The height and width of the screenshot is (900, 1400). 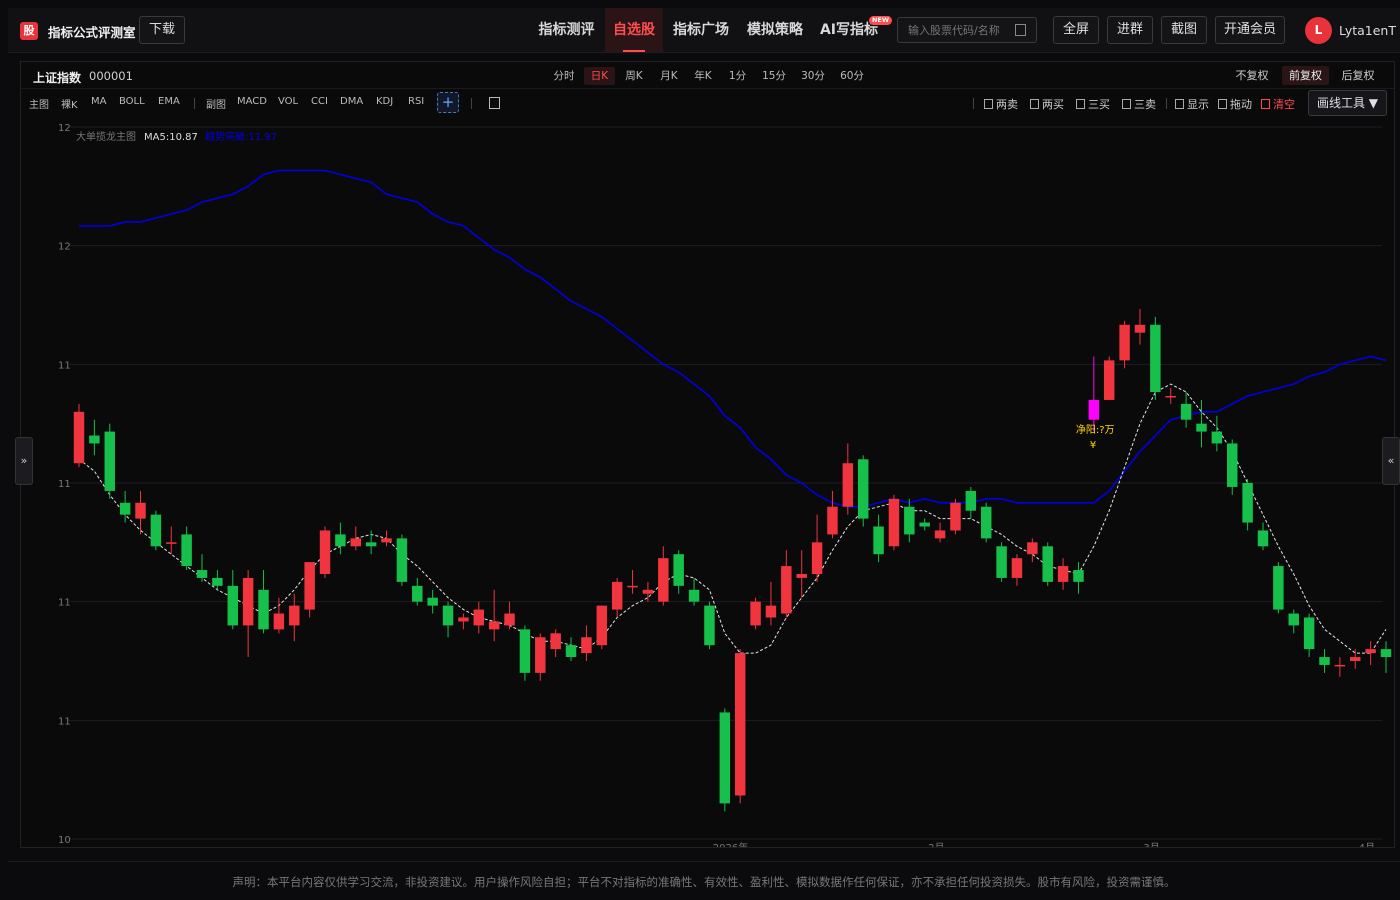 What do you see at coordinates (1391, 461) in the screenshot?
I see `expand-right-button: «` at bounding box center [1391, 461].